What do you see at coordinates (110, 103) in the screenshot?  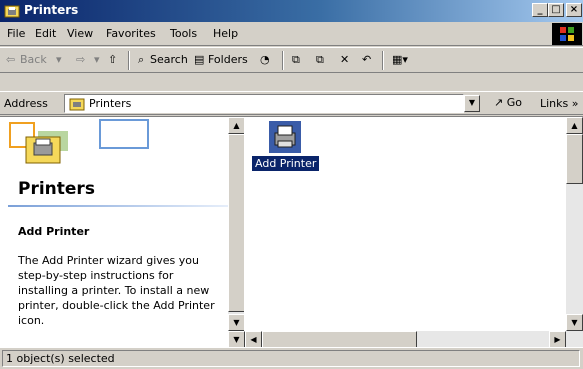 I see `address-value: Printers` at bounding box center [110, 103].